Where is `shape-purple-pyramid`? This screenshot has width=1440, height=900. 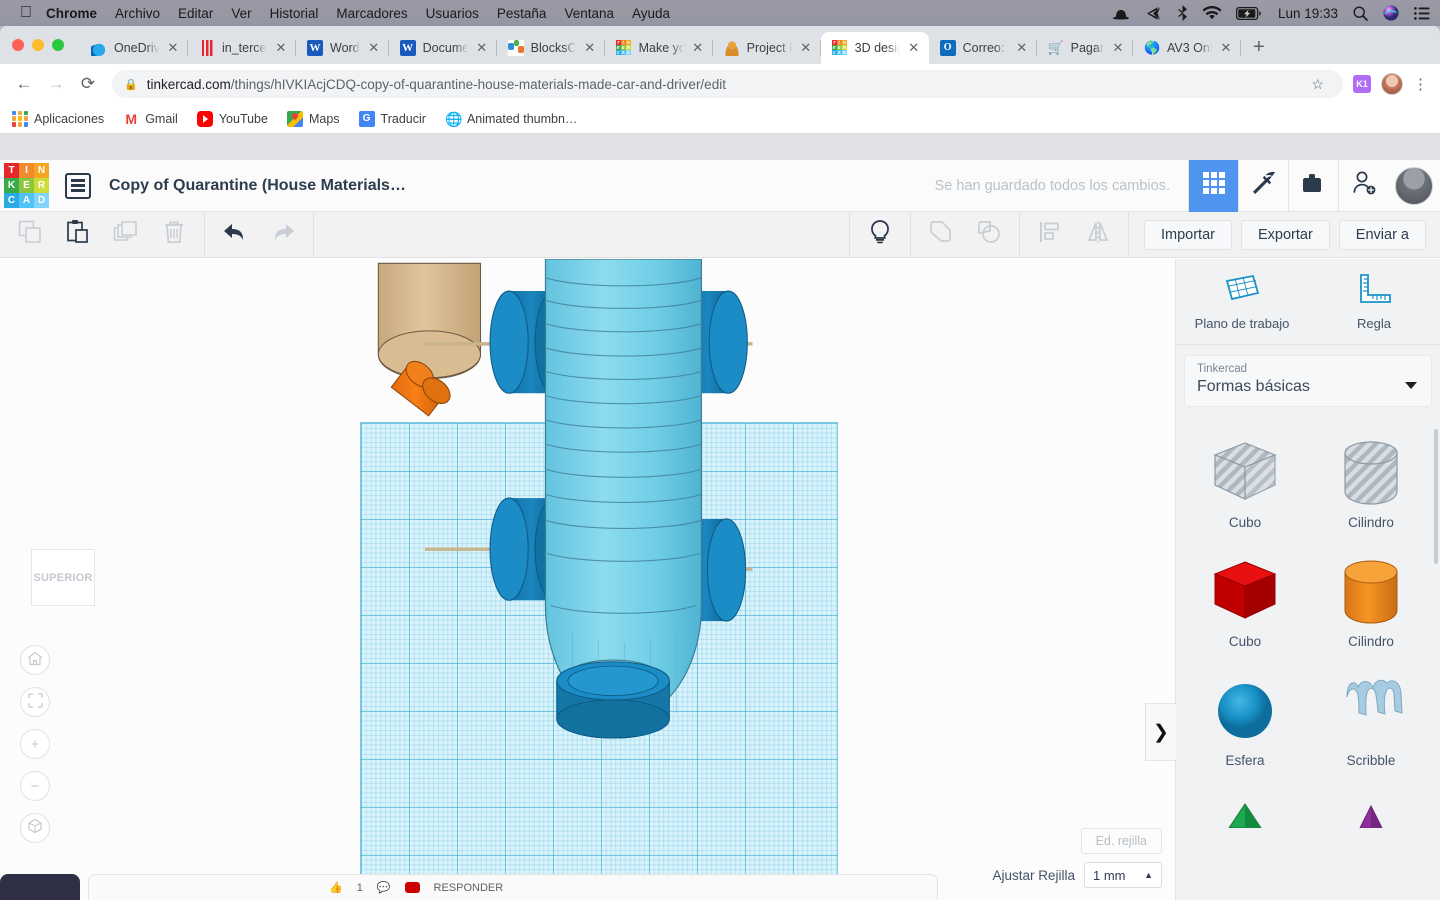 shape-purple-pyramid is located at coordinates (1371, 812).